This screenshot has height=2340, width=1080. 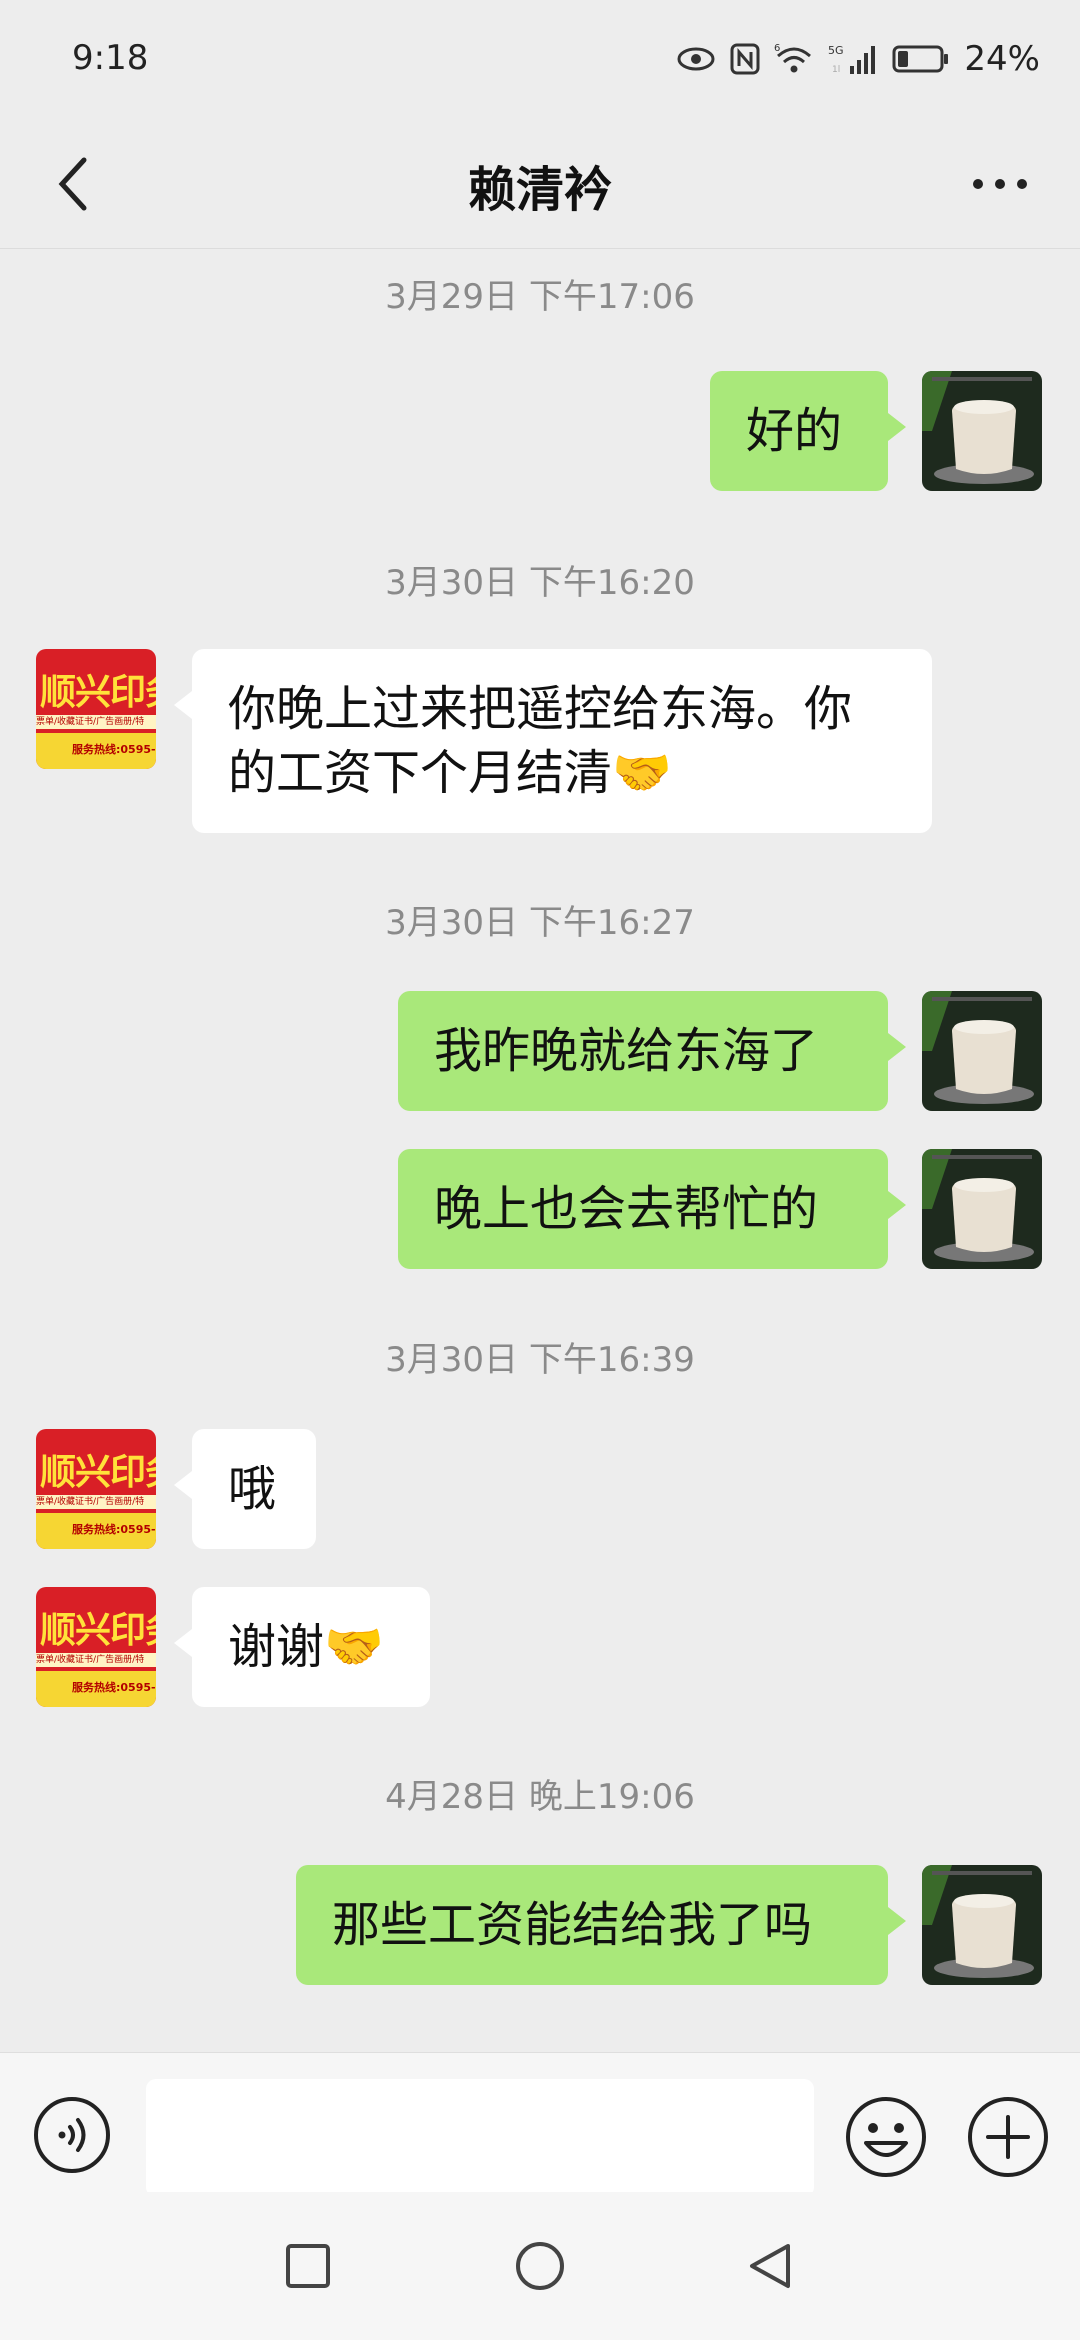 I want to click on recents-button, so click(x=308, y=2266).